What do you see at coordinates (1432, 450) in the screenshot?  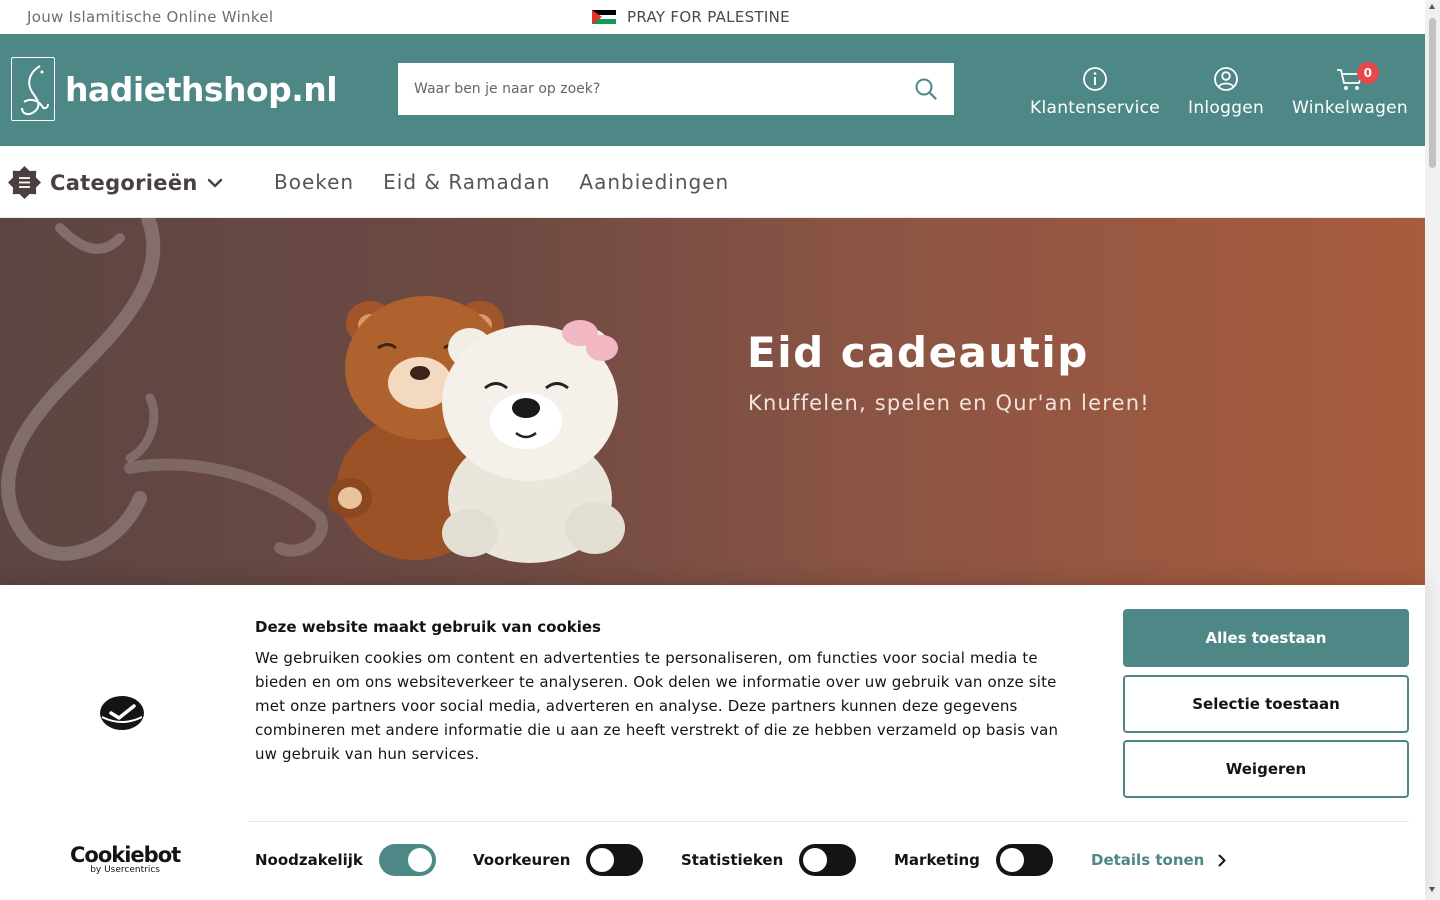 I see `page-scrollbar` at bounding box center [1432, 450].